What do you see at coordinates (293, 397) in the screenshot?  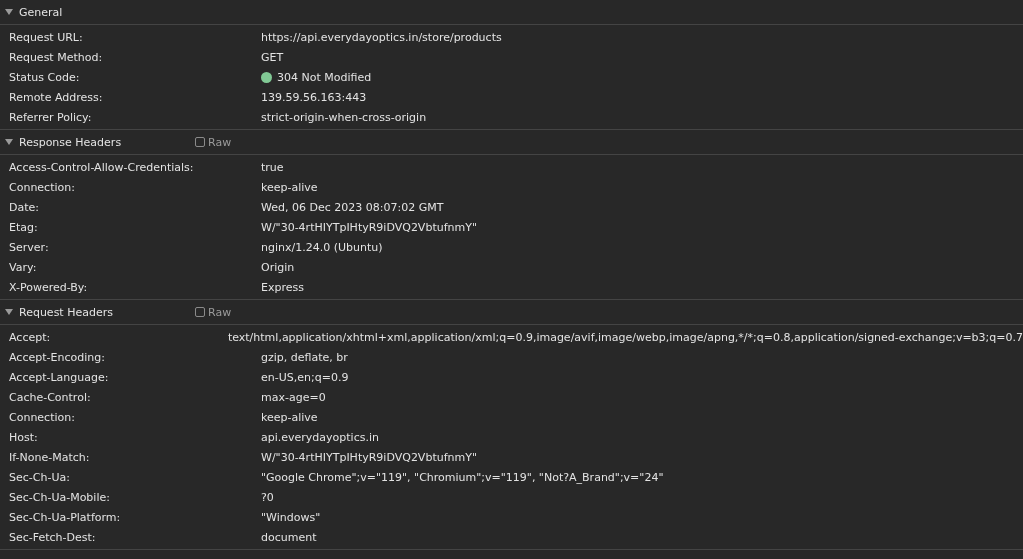 I see `header-value: max-age=0` at bounding box center [293, 397].